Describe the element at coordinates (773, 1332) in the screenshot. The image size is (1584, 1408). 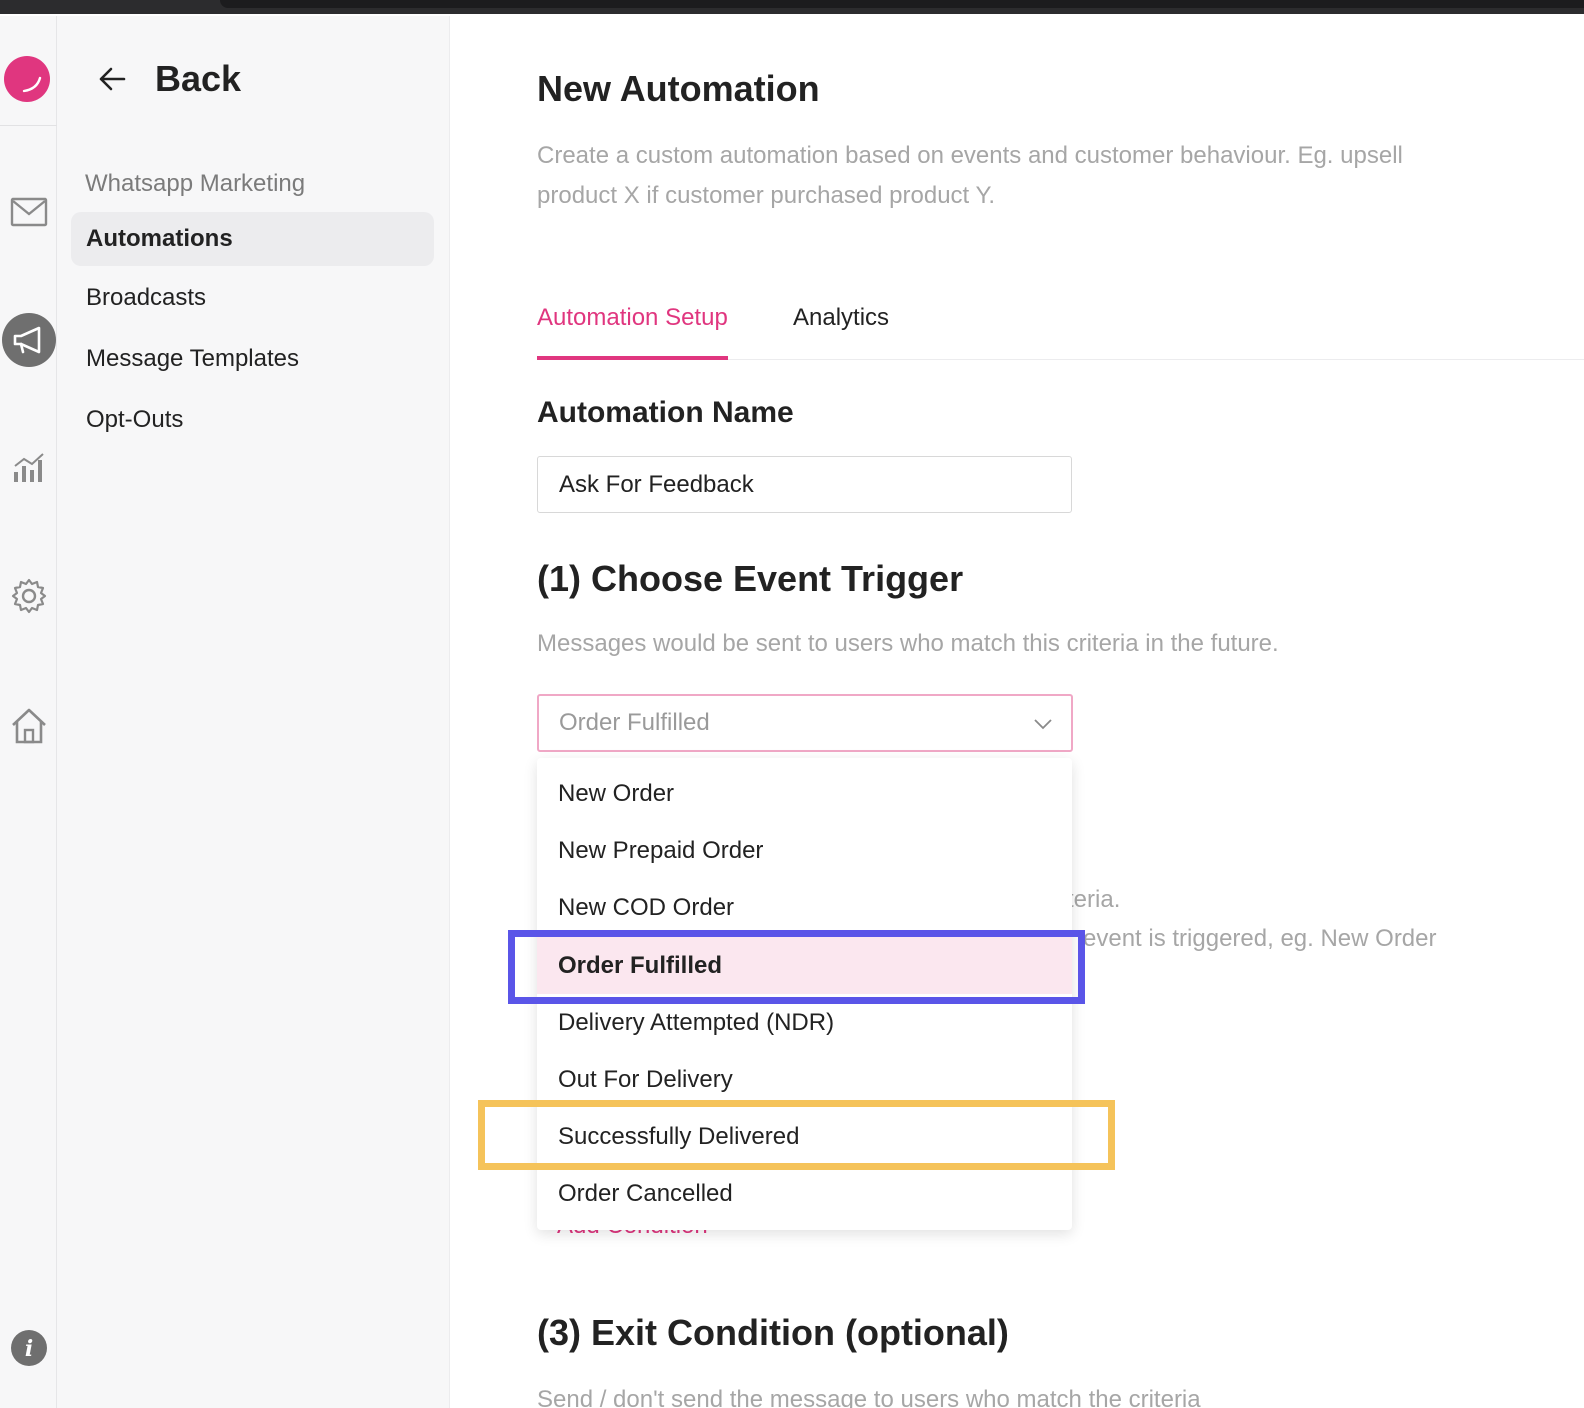
I see `exit-condition-heading: (3) Exit Condition (optional)` at that location.